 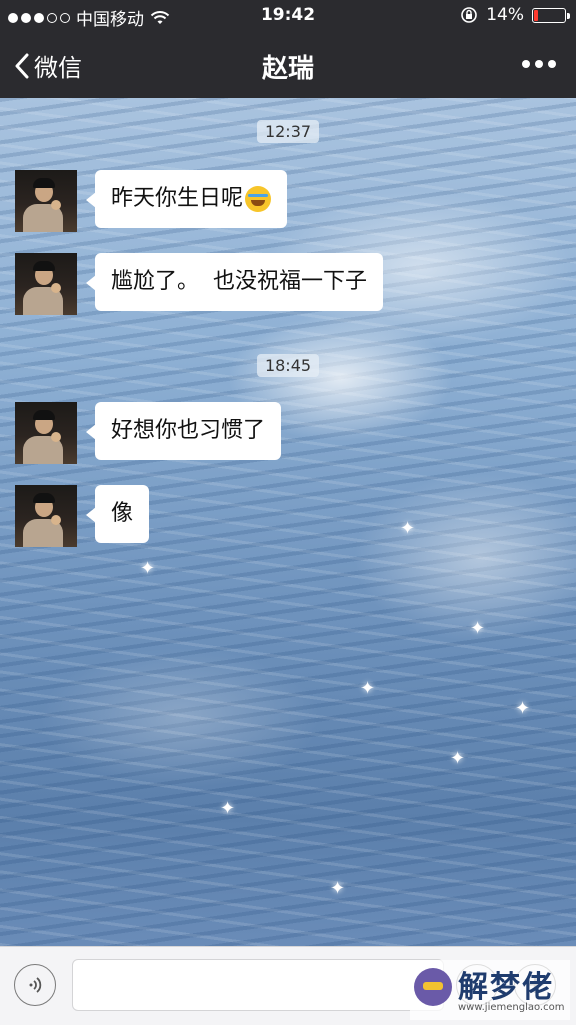 I want to click on message-bubble: 尴尬了。 也没祝福一下子, so click(x=234, y=282).